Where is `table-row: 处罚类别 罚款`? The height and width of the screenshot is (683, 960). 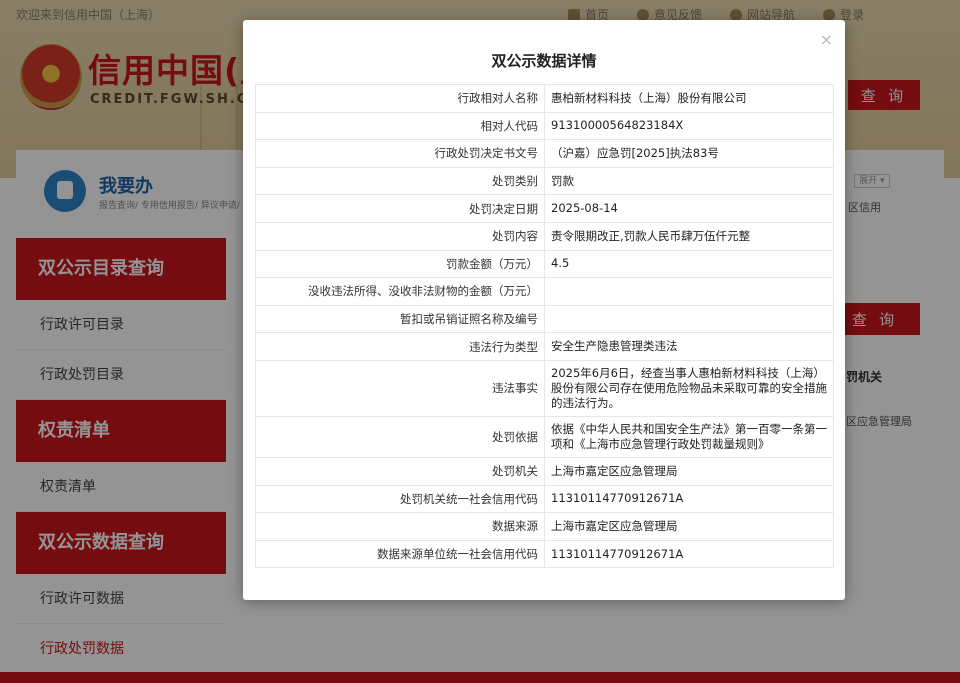
table-row: 处罚类别 罚款 is located at coordinates (544, 181).